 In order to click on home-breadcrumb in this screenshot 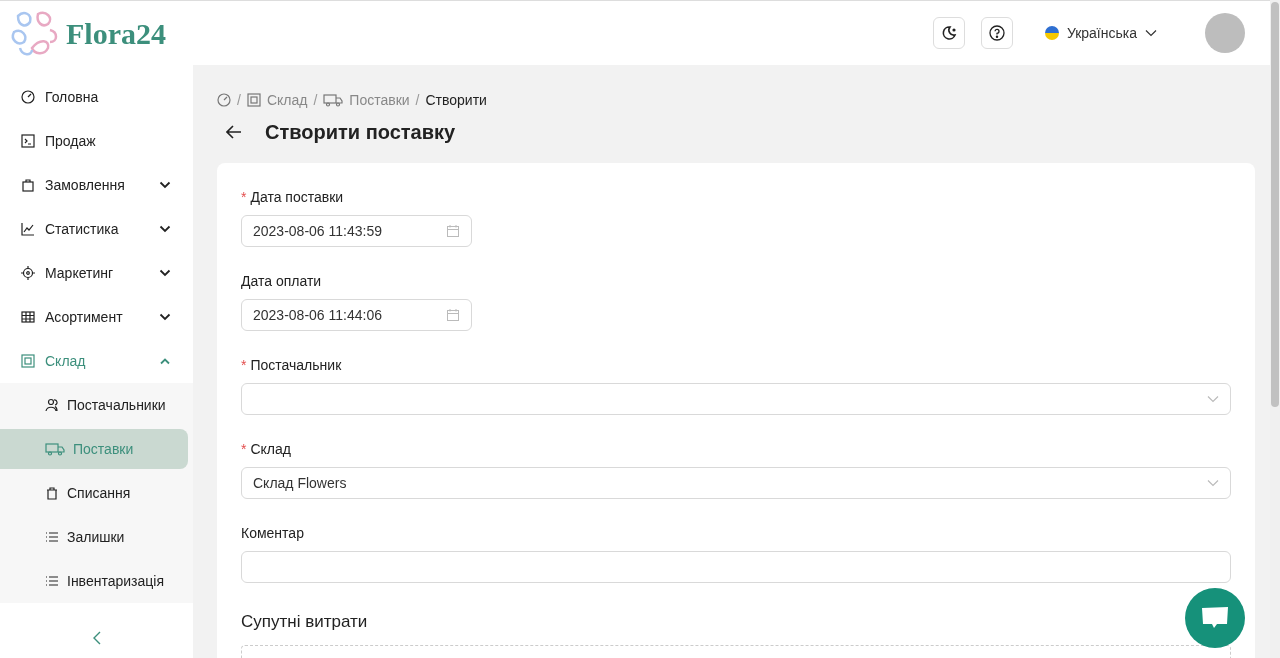, I will do `click(224, 100)`.